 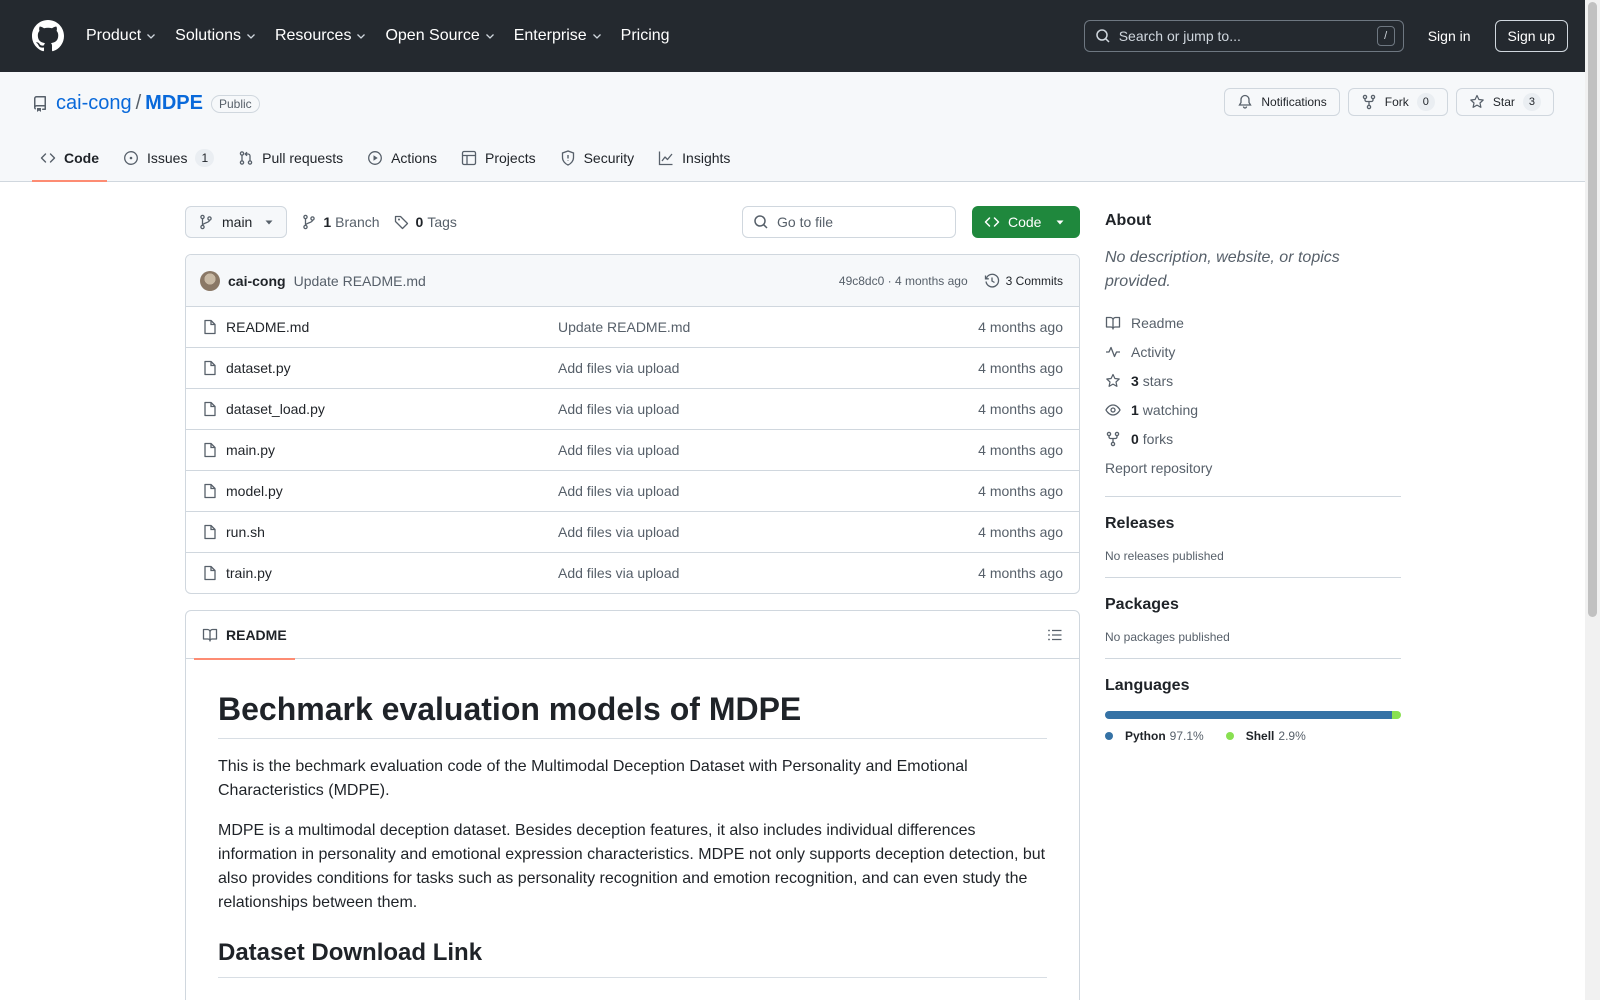 I want to click on tab-projects: Projects, so click(x=498, y=158).